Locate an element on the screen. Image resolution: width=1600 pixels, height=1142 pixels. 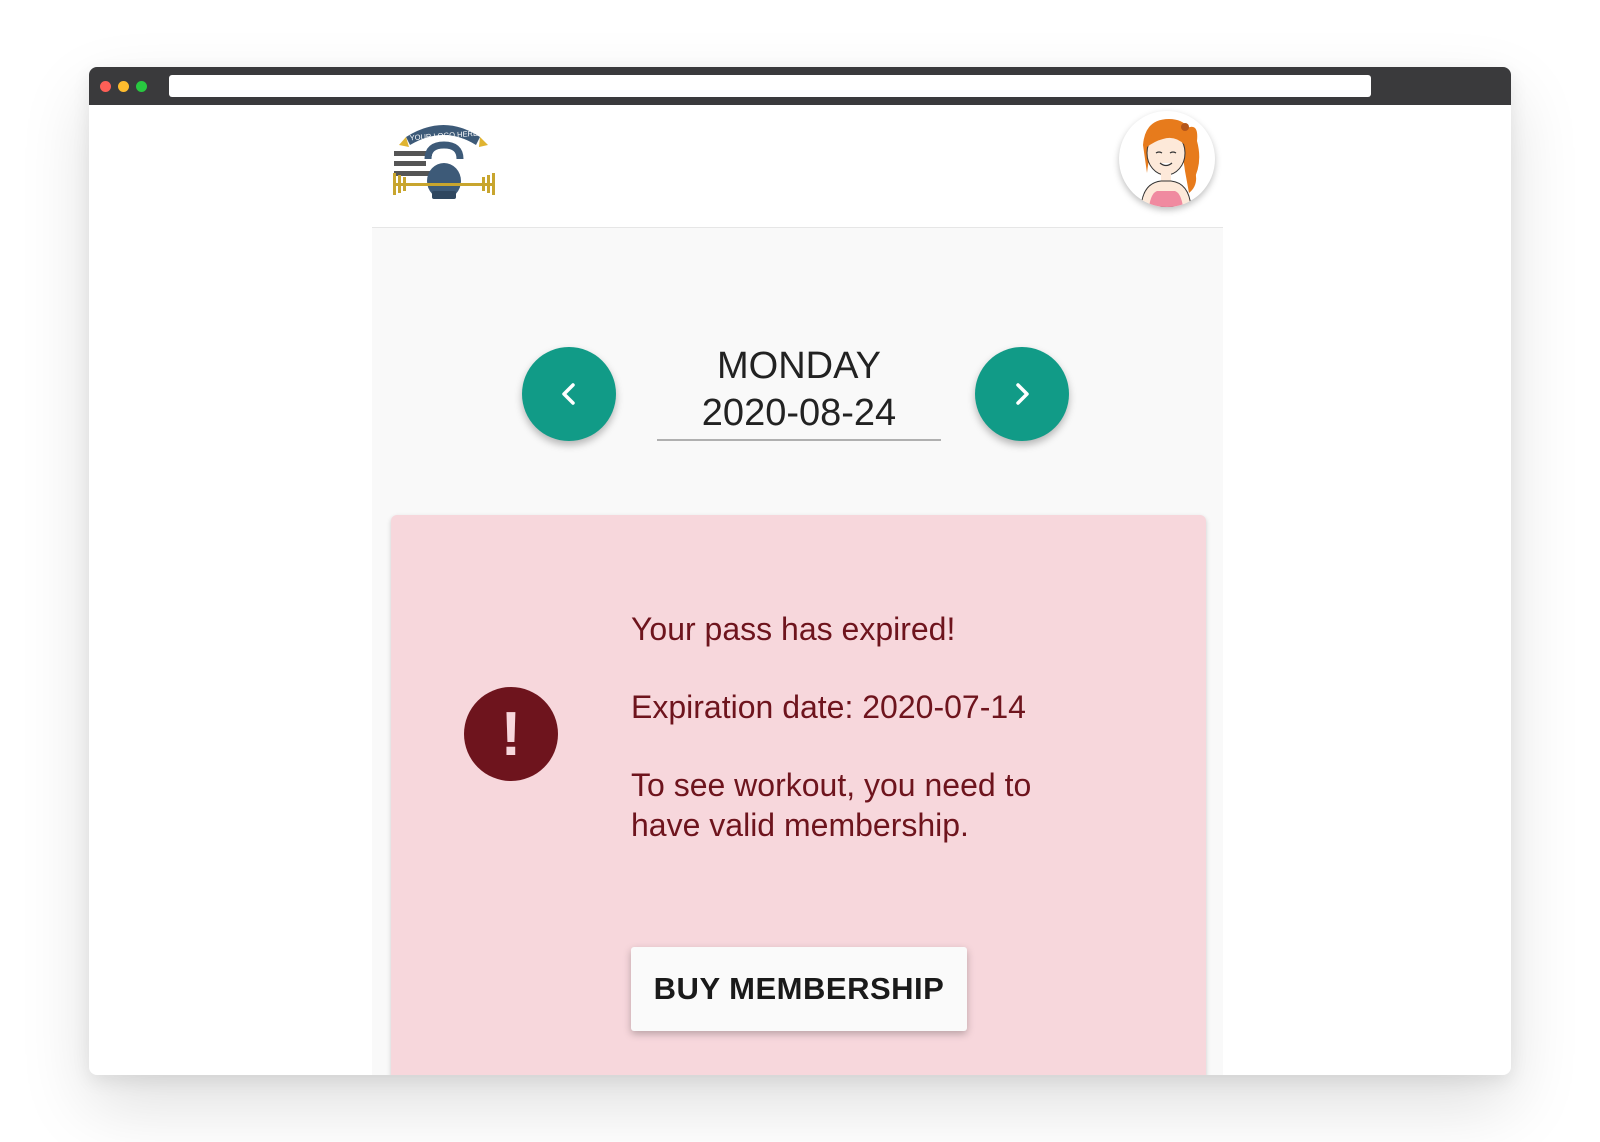
day-of-week: MONDAY is located at coordinates (799, 366).